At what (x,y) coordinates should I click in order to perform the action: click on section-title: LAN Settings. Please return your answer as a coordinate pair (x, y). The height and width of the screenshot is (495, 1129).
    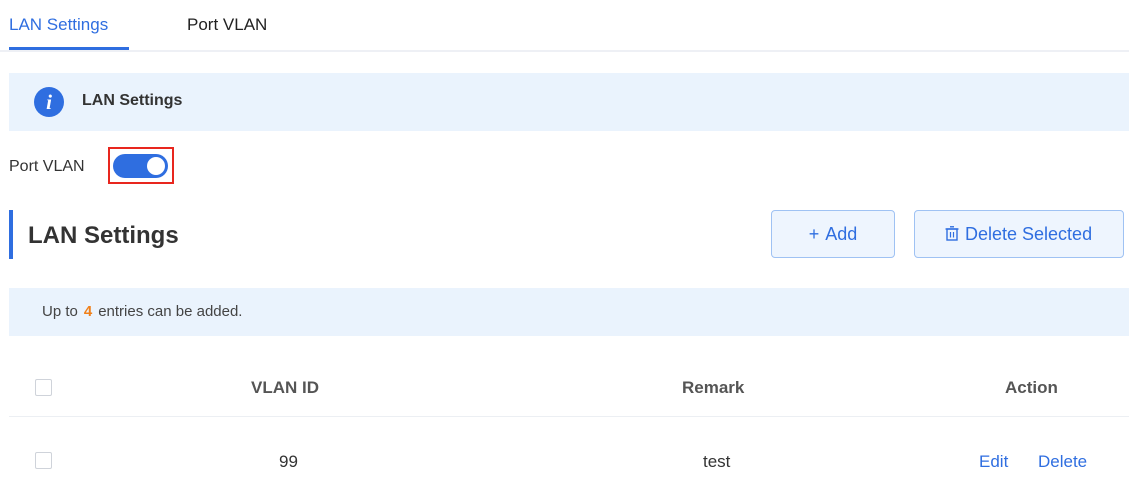
    Looking at the image, I should click on (103, 235).